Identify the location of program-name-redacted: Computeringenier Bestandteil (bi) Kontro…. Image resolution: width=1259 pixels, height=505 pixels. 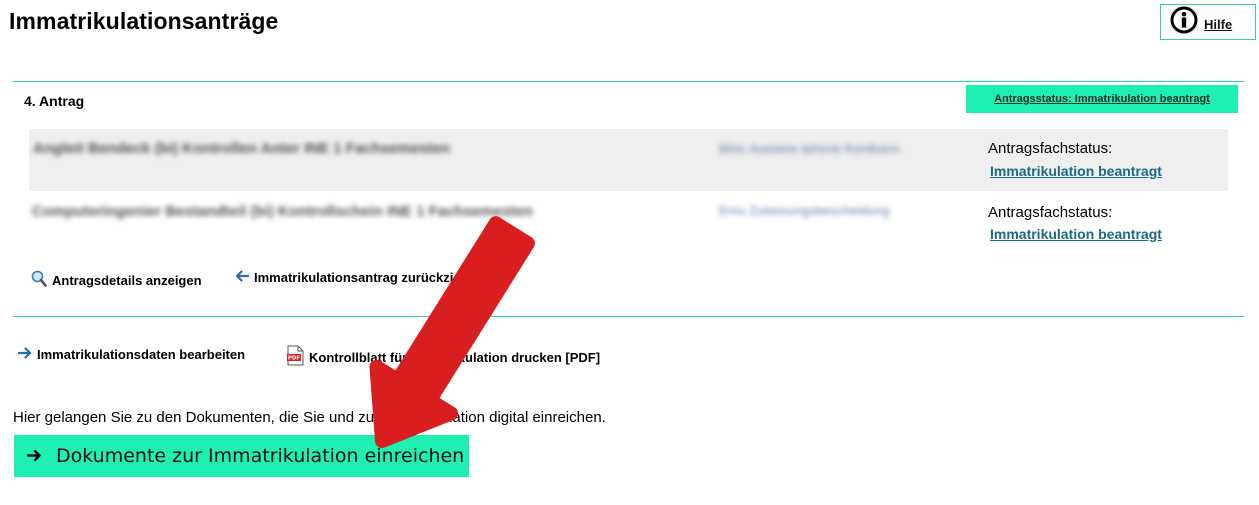
(282, 211).